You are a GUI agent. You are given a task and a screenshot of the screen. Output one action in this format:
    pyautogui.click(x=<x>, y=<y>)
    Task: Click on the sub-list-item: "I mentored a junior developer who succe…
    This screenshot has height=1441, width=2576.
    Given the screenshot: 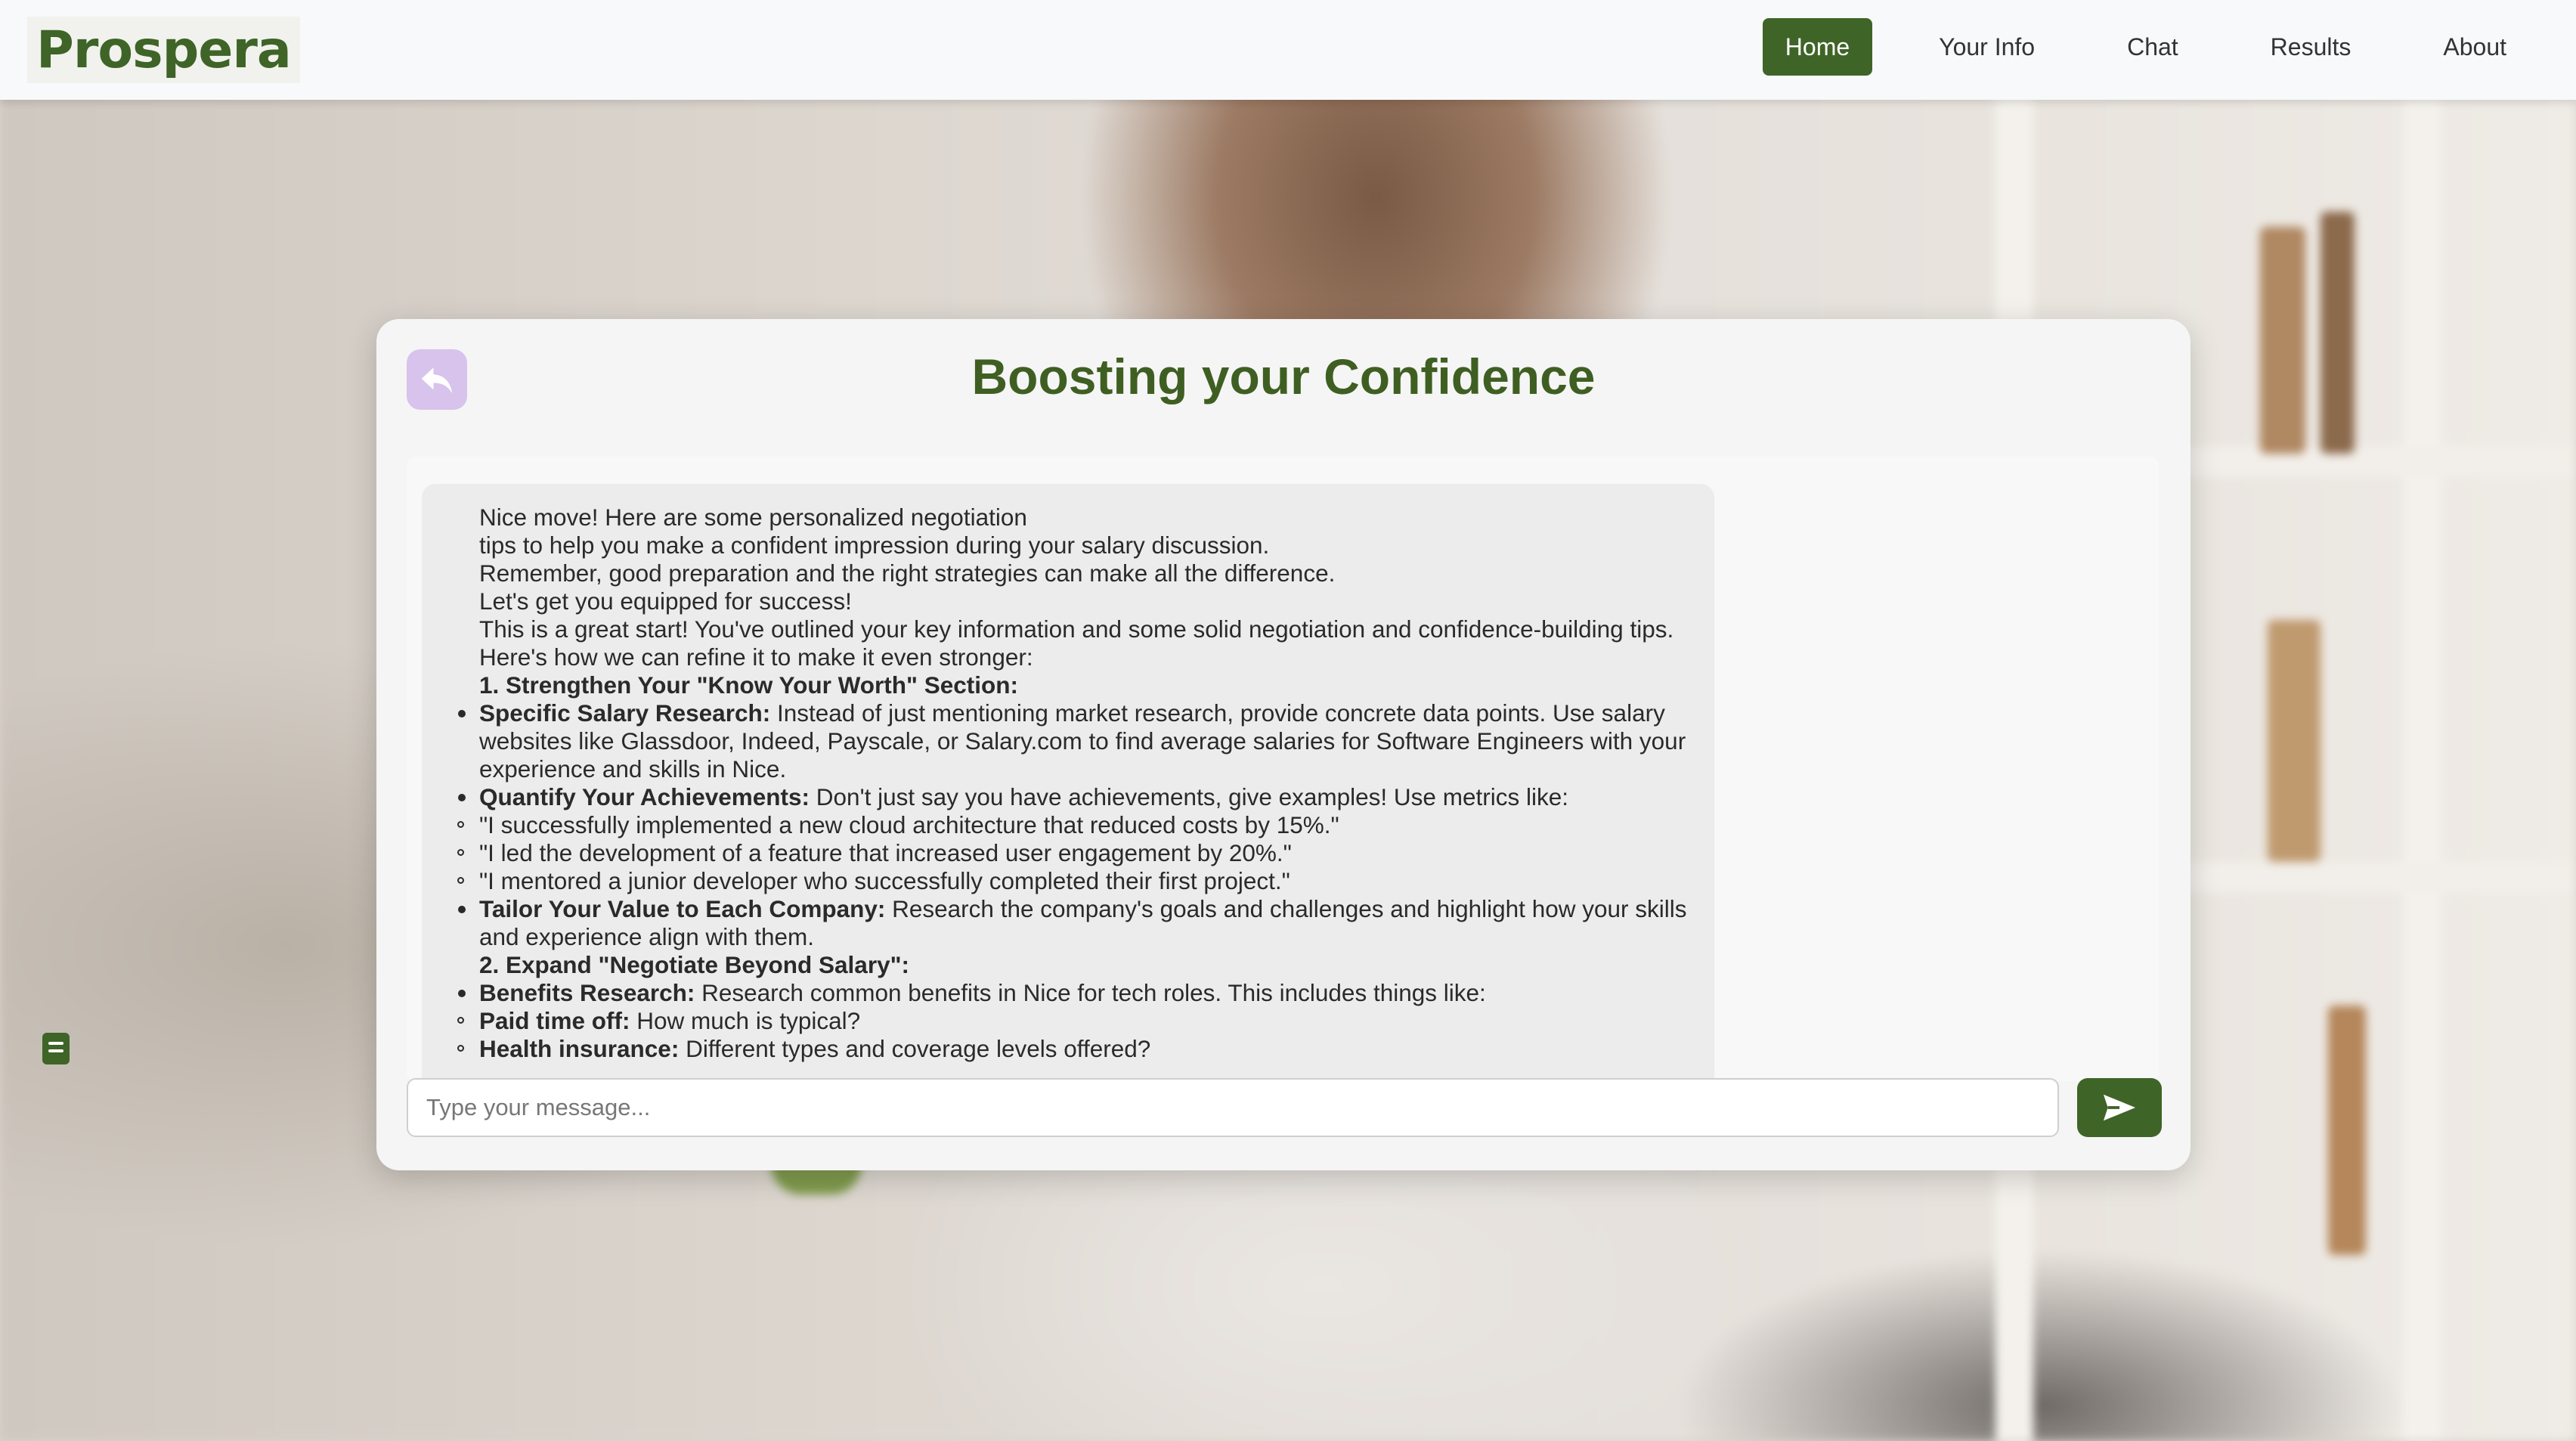 What is the action you would take?
    pyautogui.click(x=1080, y=881)
    